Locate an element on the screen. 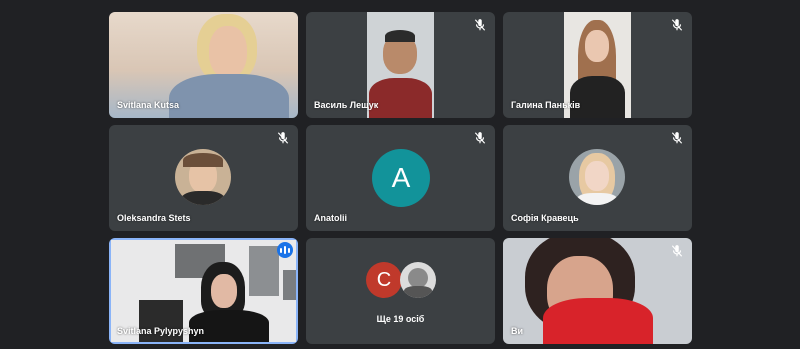 The height and width of the screenshot is (349, 800). participant-tile-vasyl-leshchuk: Василь Лещук is located at coordinates (400, 65).